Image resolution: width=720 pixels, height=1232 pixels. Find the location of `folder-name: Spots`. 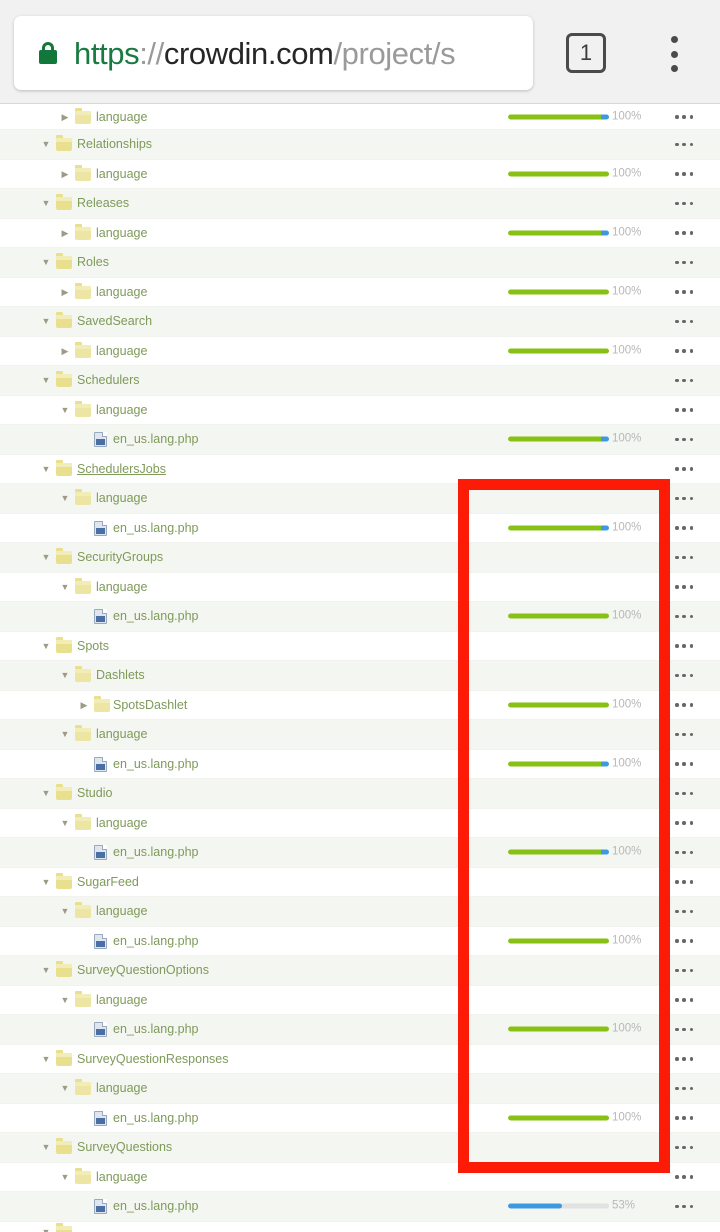

folder-name: Spots is located at coordinates (93, 646).